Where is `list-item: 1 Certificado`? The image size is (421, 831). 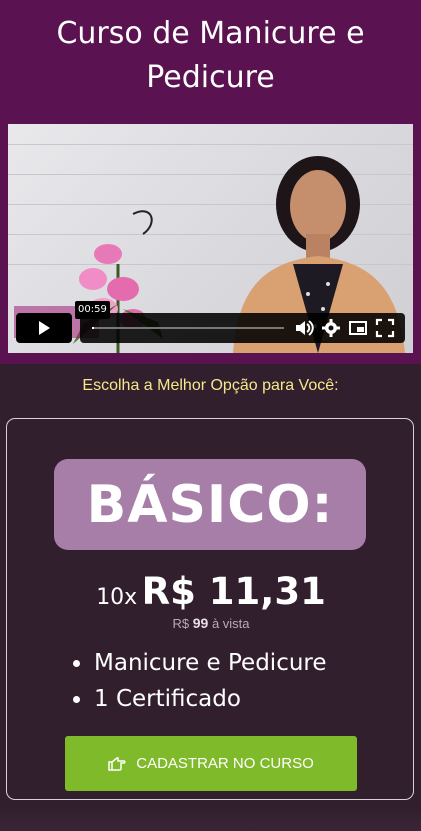
list-item: 1 Certificado is located at coordinates (238, 699).